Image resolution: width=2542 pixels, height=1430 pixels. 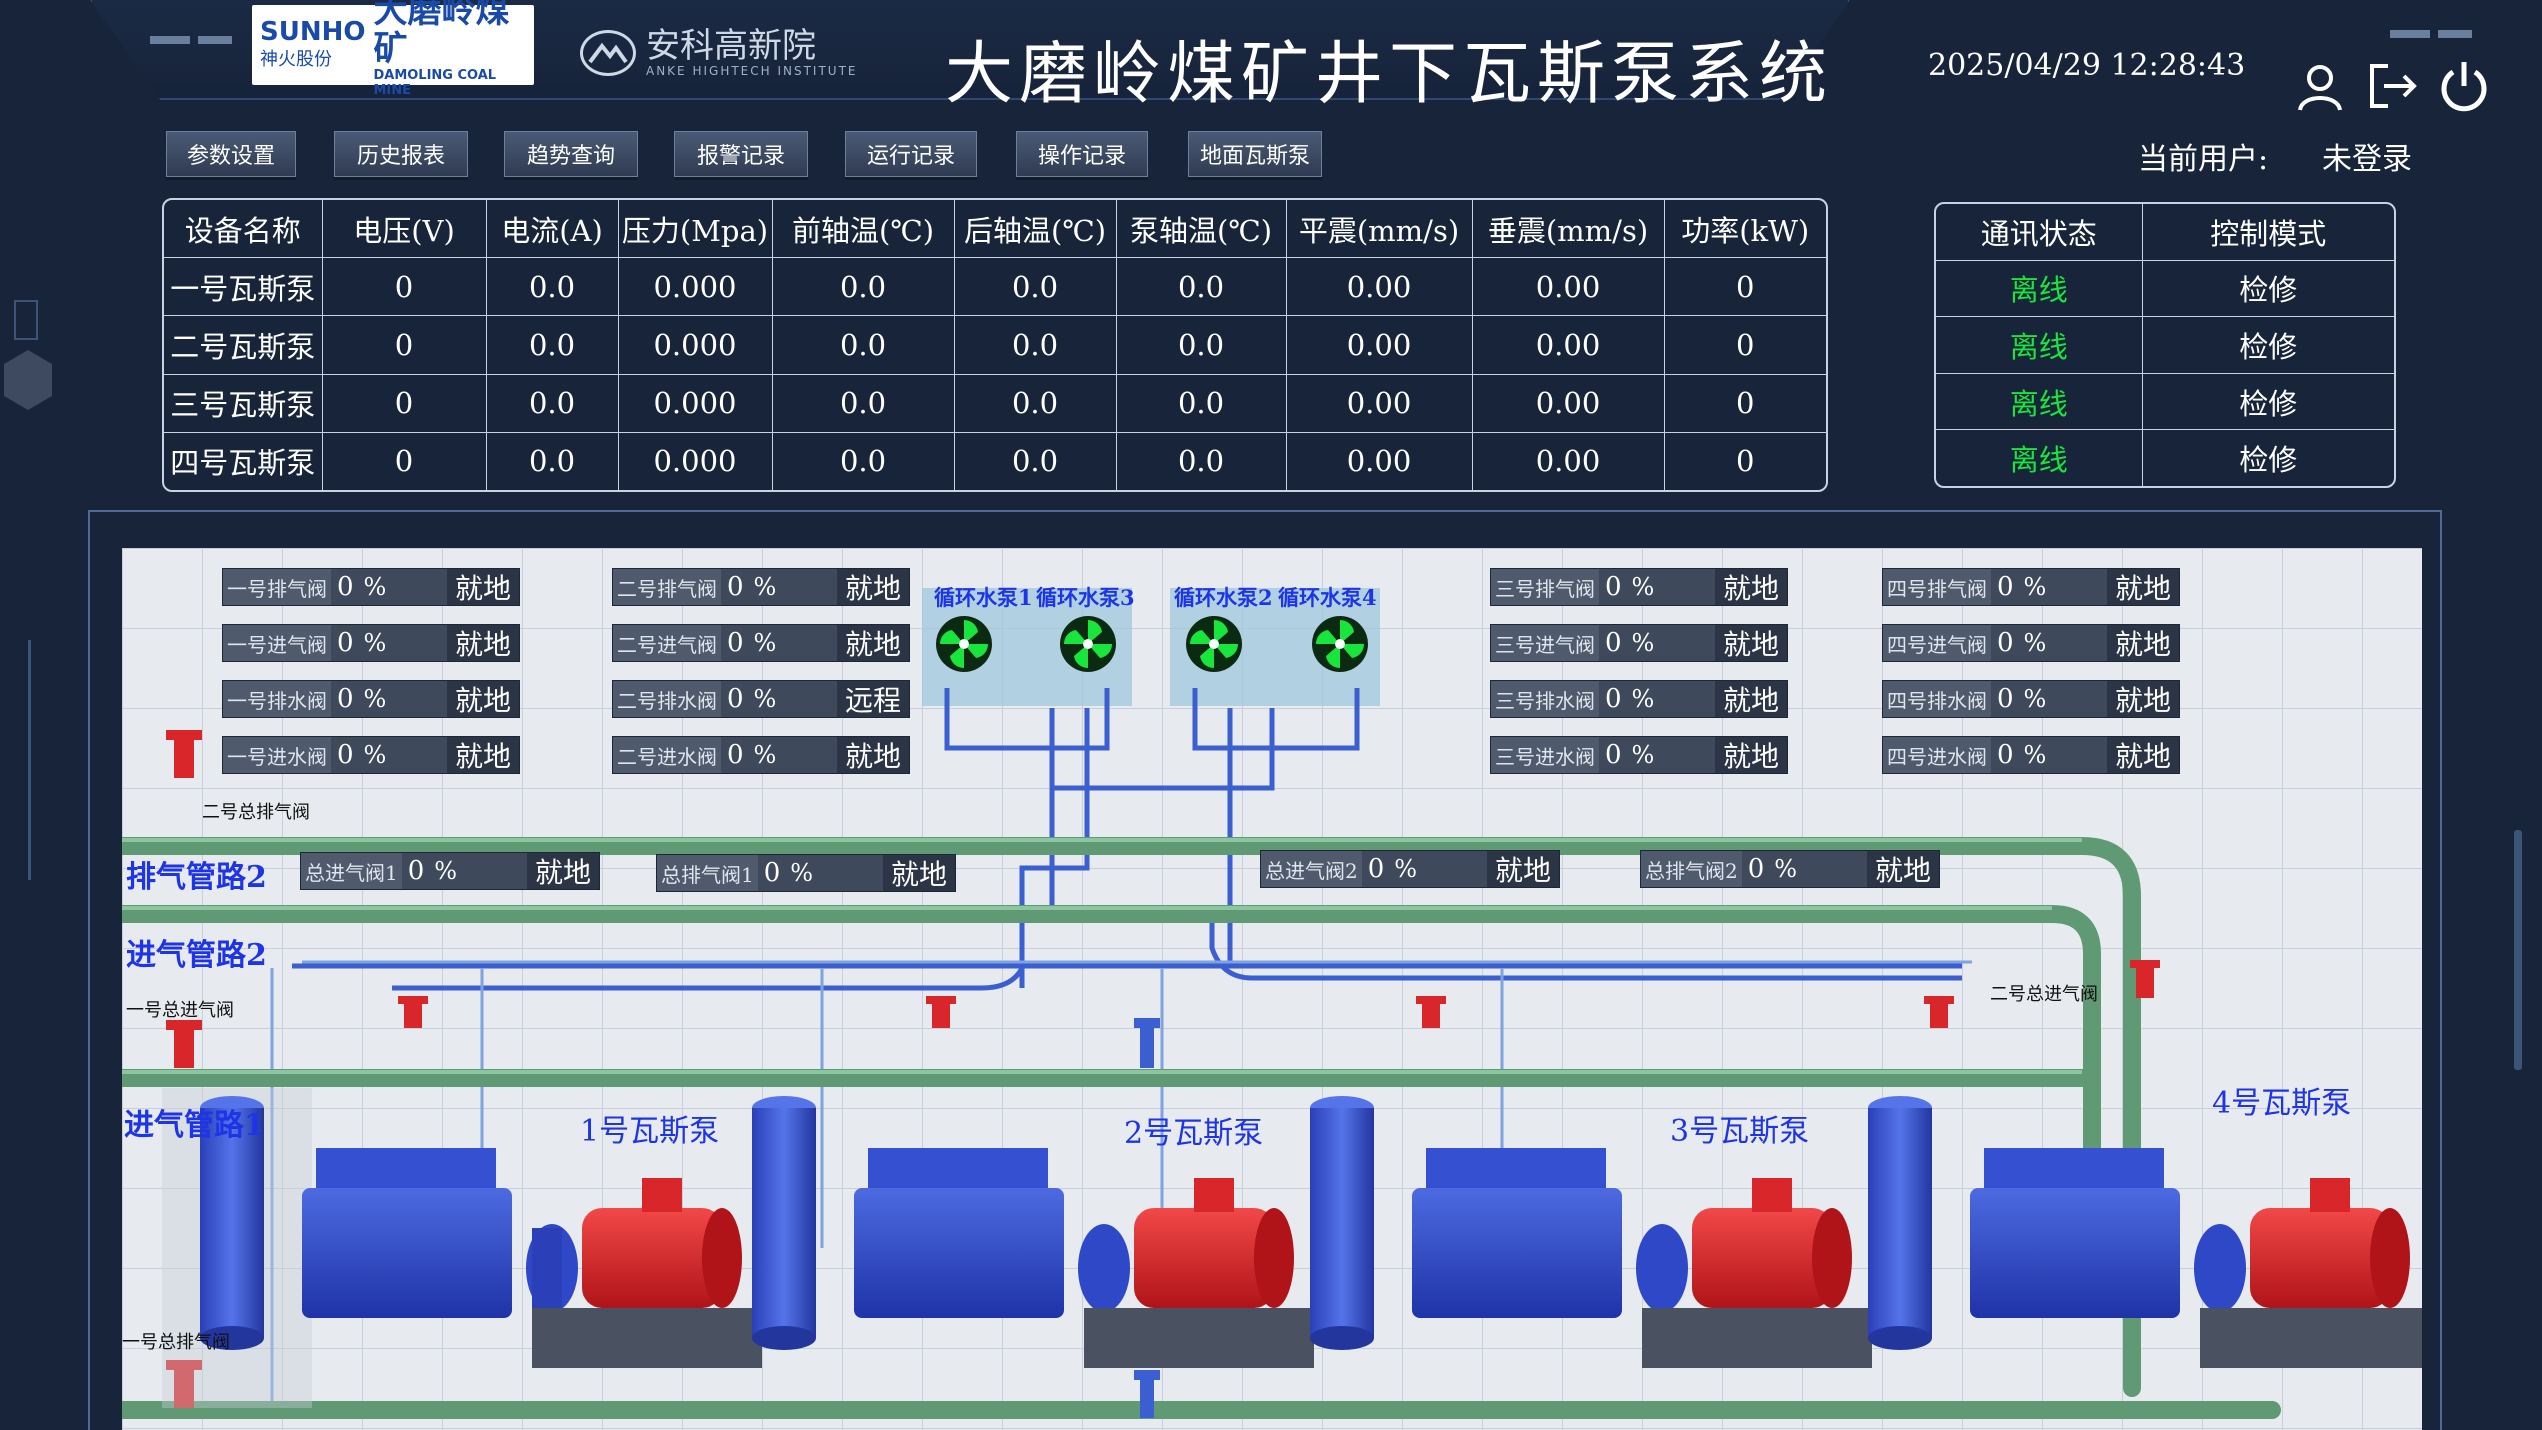 I want to click on valve-name: 一号排气阀, so click(x=277, y=587).